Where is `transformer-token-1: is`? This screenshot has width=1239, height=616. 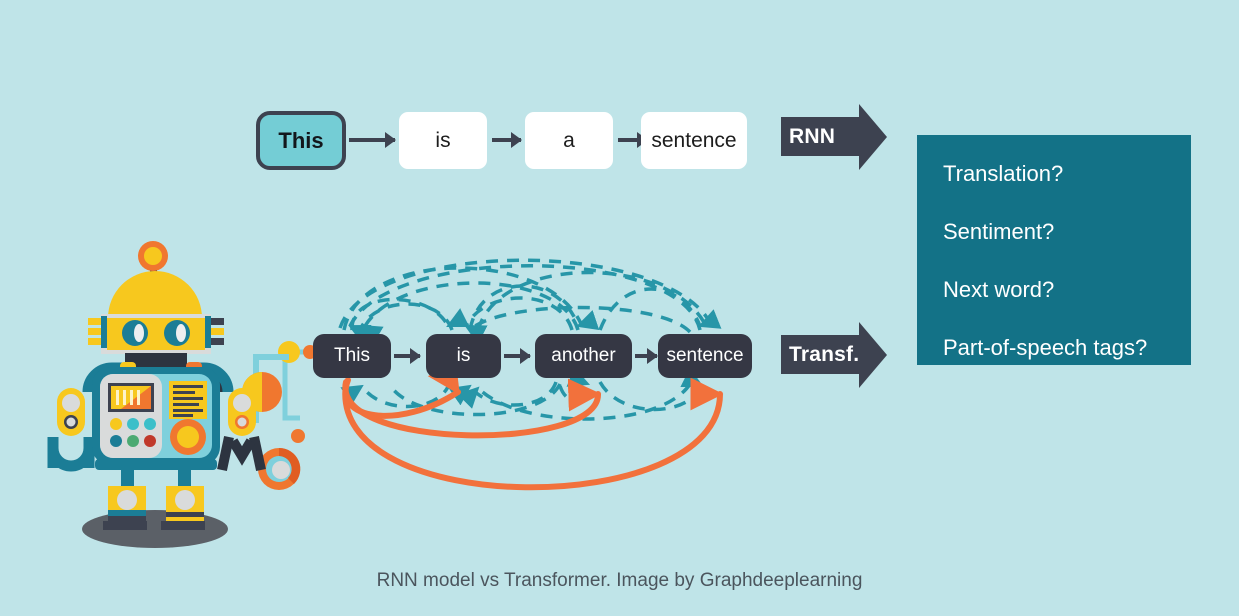
transformer-token-1: is is located at coordinates (463, 356).